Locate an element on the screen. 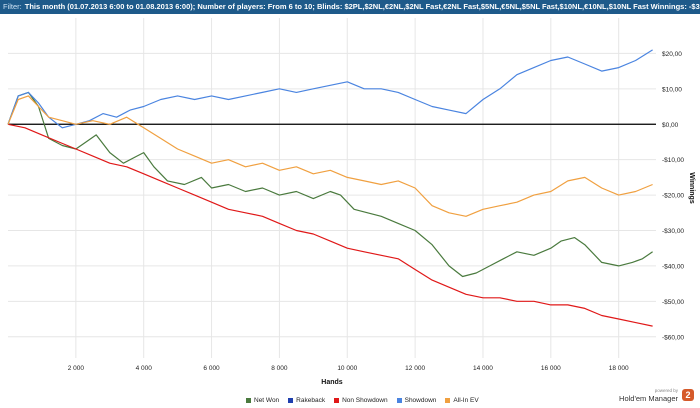  y-tick-label: $10,00 is located at coordinates (672, 89).